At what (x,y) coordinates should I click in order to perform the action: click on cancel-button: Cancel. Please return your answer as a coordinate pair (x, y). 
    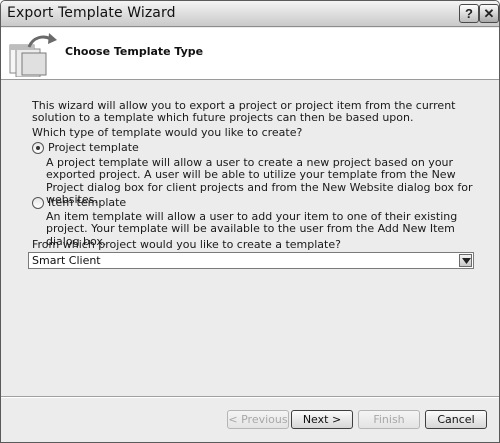
    Looking at the image, I should click on (456, 419).